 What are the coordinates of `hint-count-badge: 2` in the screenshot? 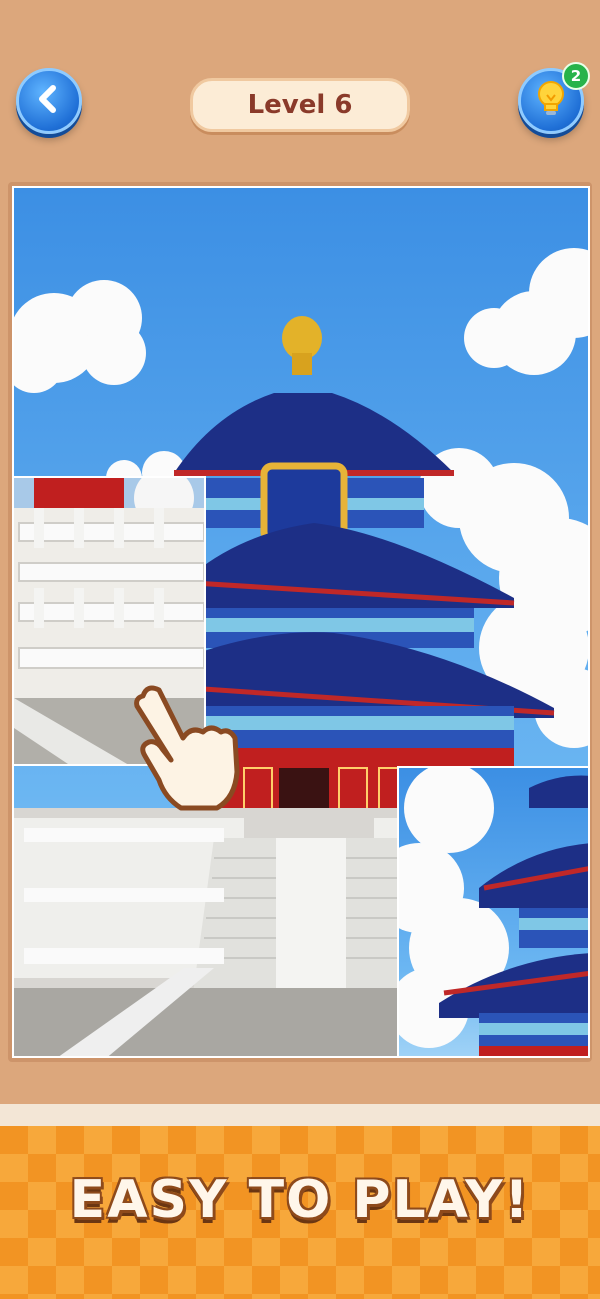 It's located at (576, 76).